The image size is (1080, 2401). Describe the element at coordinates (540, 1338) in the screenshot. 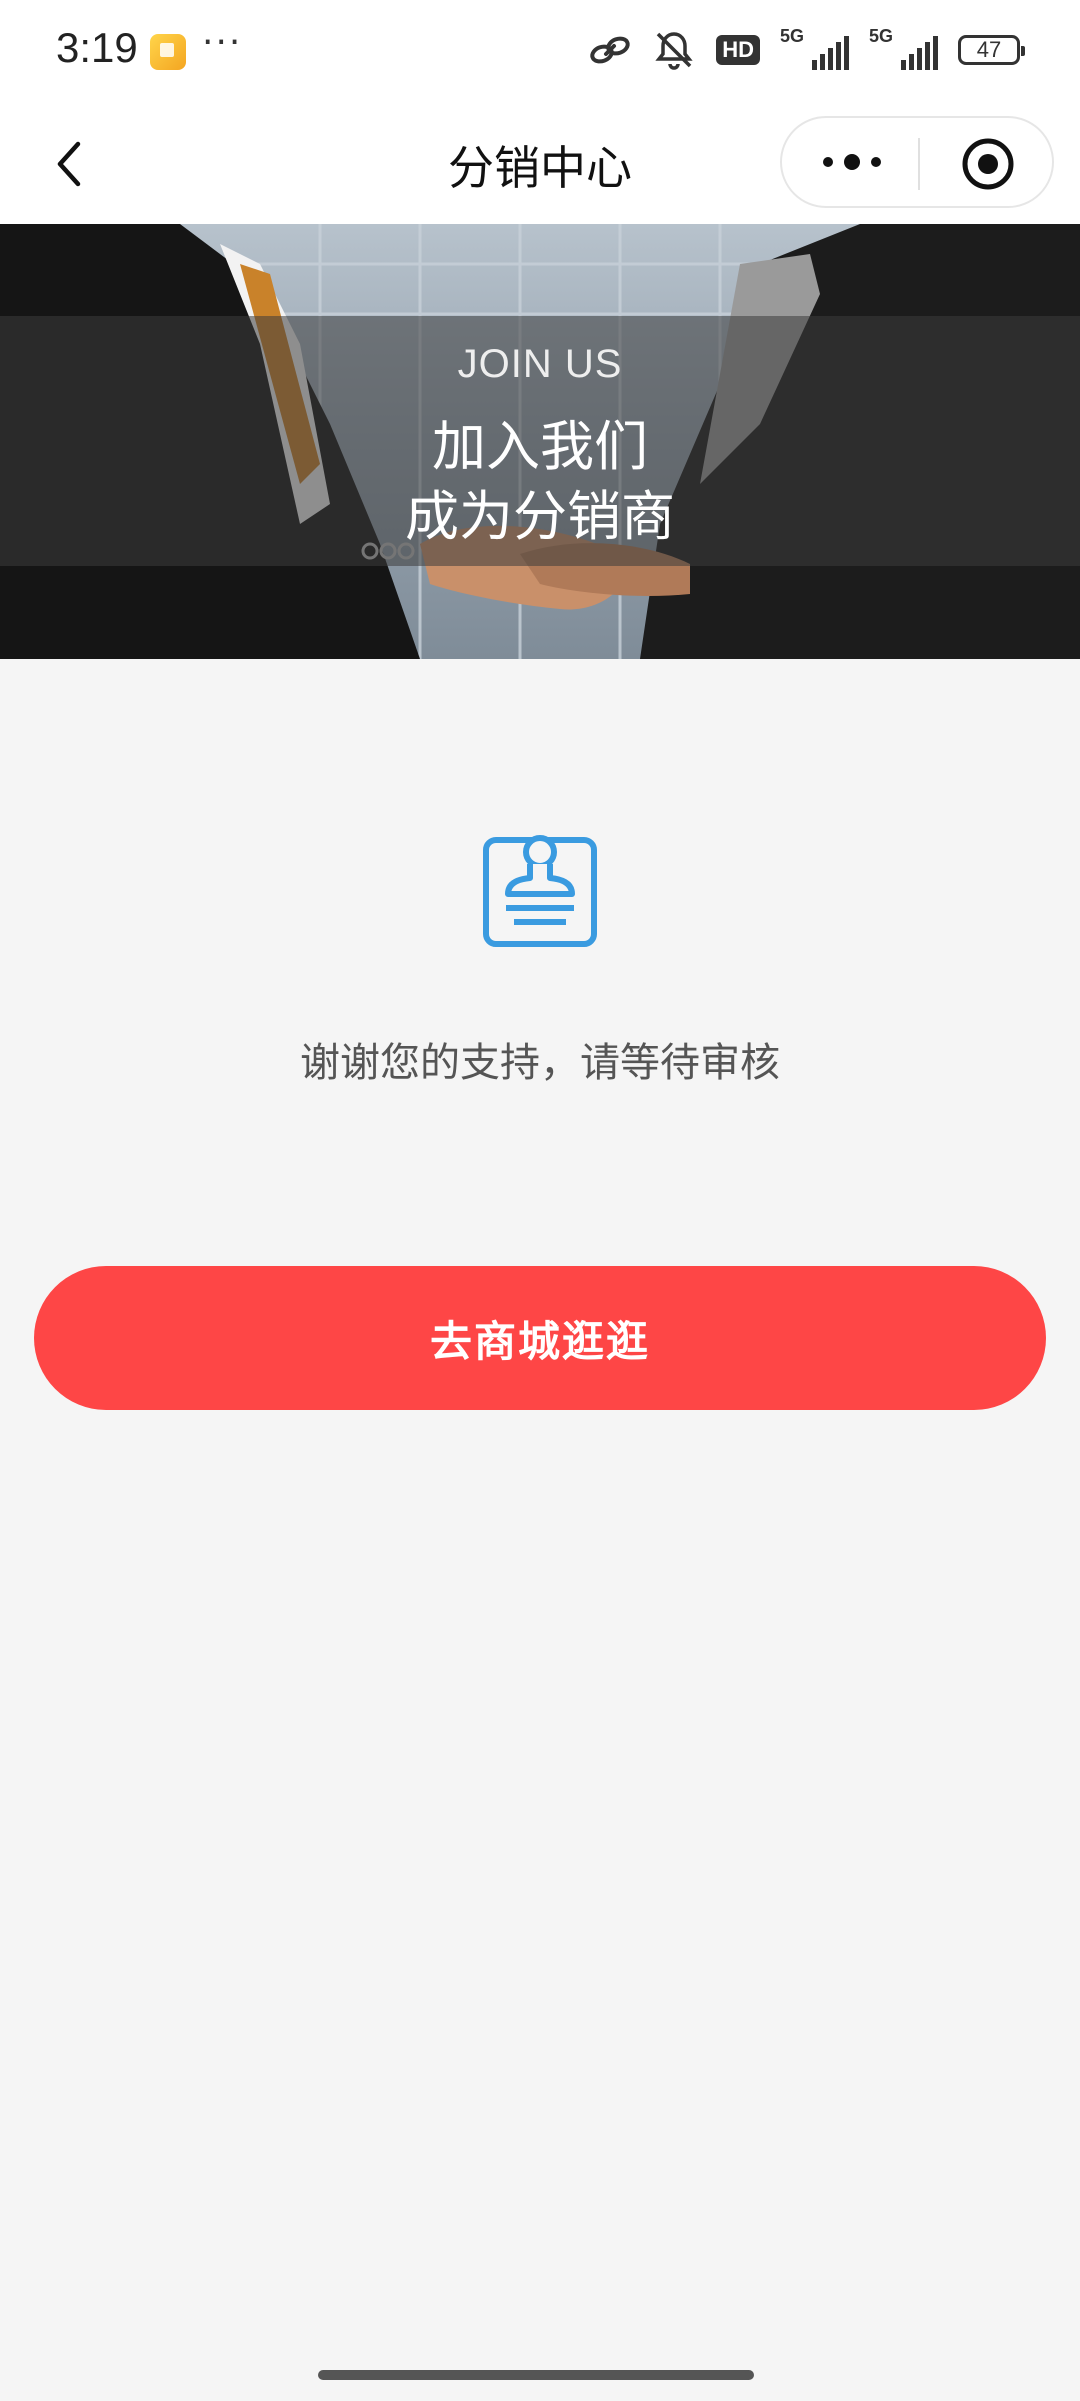

I see `go-to-mall-button: 去商城逛逛` at that location.